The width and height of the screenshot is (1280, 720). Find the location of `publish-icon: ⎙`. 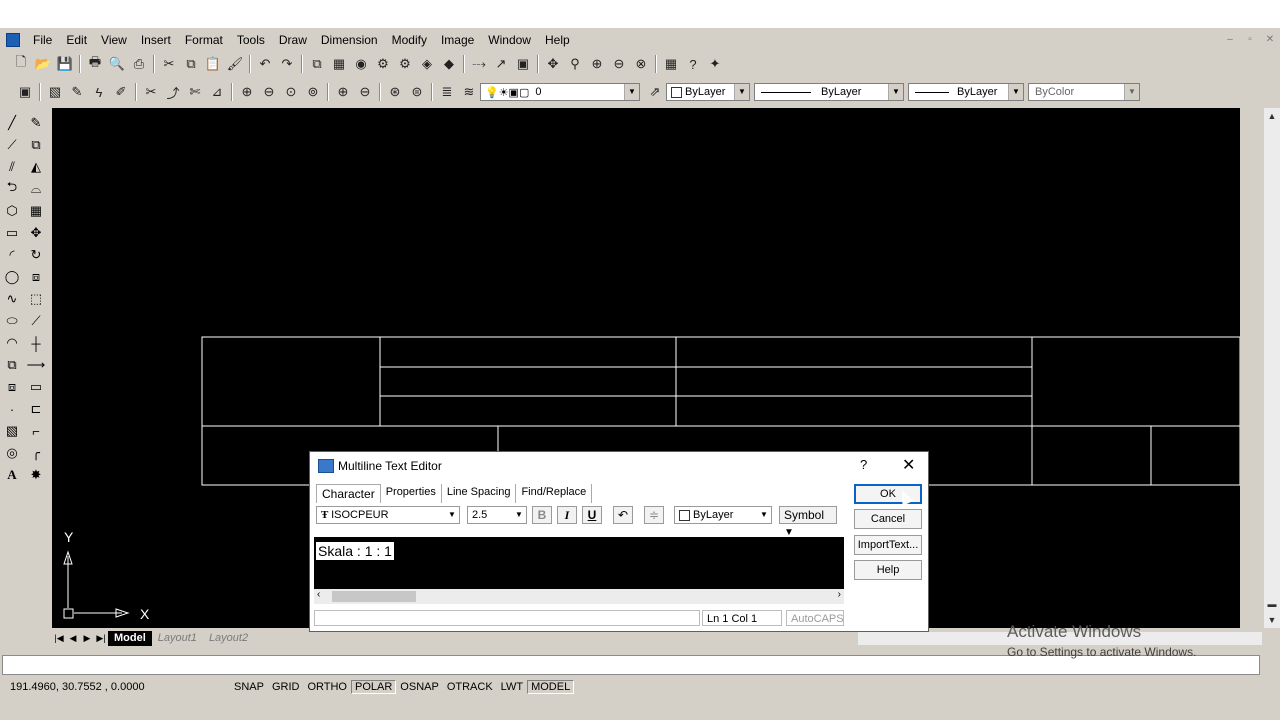

publish-icon: ⎙ is located at coordinates (139, 64).